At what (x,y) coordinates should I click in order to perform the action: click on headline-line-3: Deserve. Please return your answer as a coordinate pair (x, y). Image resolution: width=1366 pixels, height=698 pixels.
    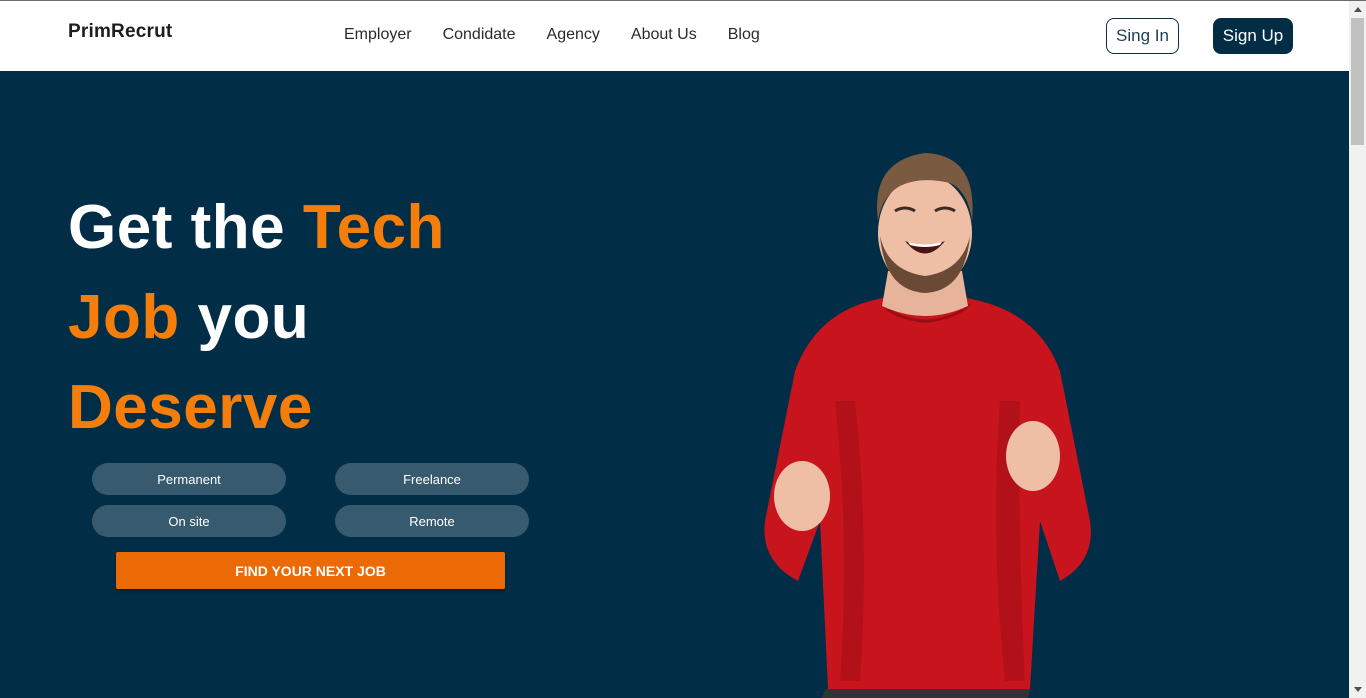
    Looking at the image, I should click on (256, 408).